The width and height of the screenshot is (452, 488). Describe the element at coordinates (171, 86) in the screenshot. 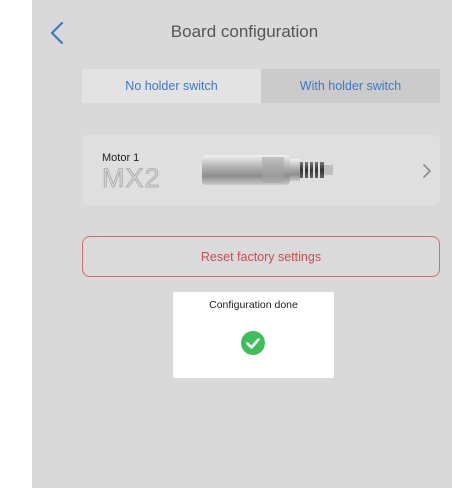

I see `no-holder-switch-tab: No holder switch` at that location.